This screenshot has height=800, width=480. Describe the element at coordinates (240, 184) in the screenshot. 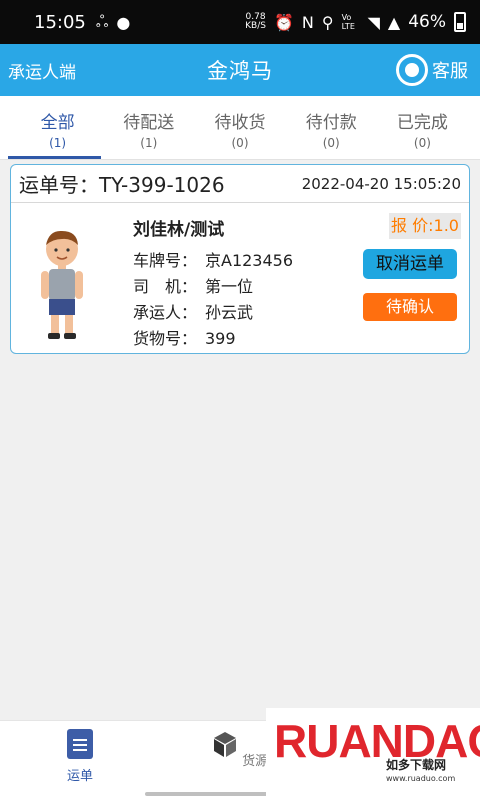

I see `order-card-header: 运单号：TY-399-1026 2022-04-20 15:05:20` at that location.